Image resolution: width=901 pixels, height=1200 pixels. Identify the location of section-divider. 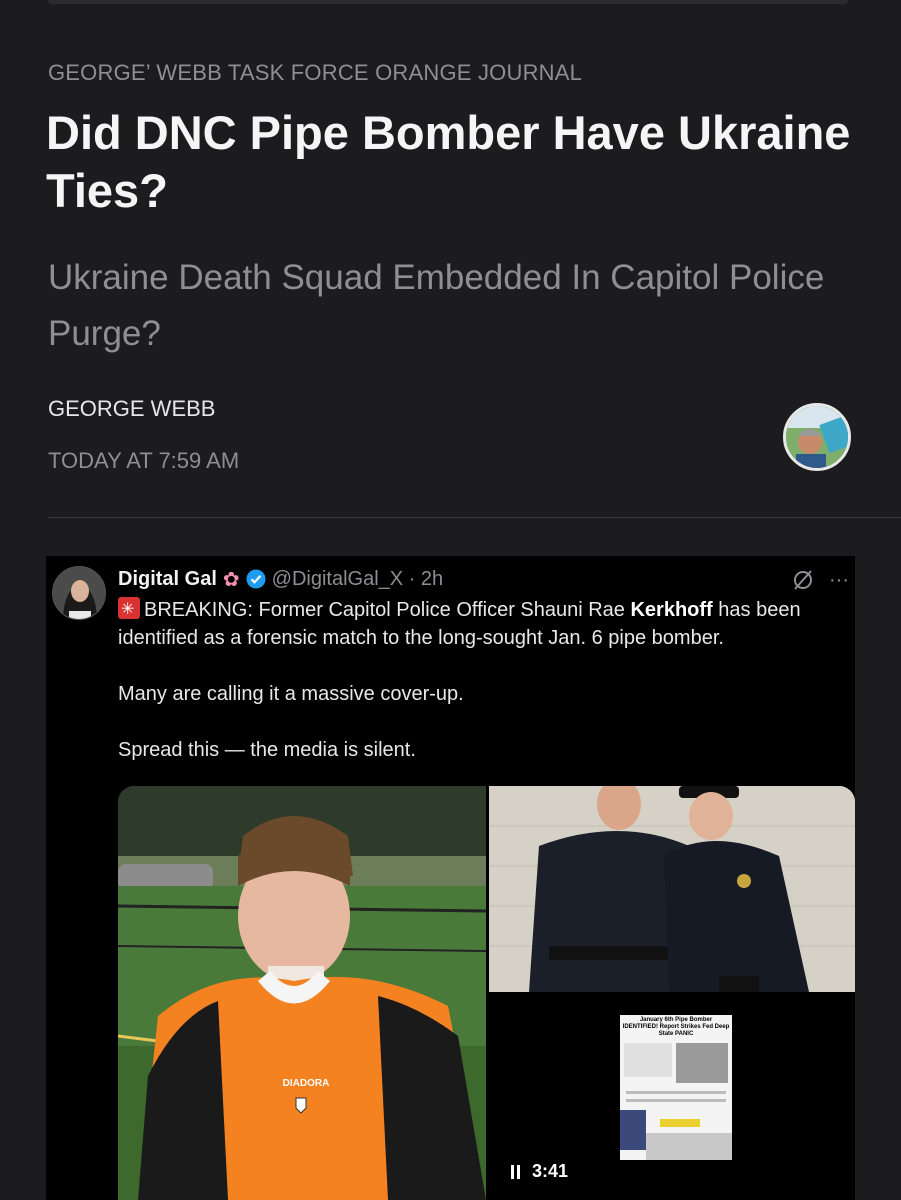
(474, 517).